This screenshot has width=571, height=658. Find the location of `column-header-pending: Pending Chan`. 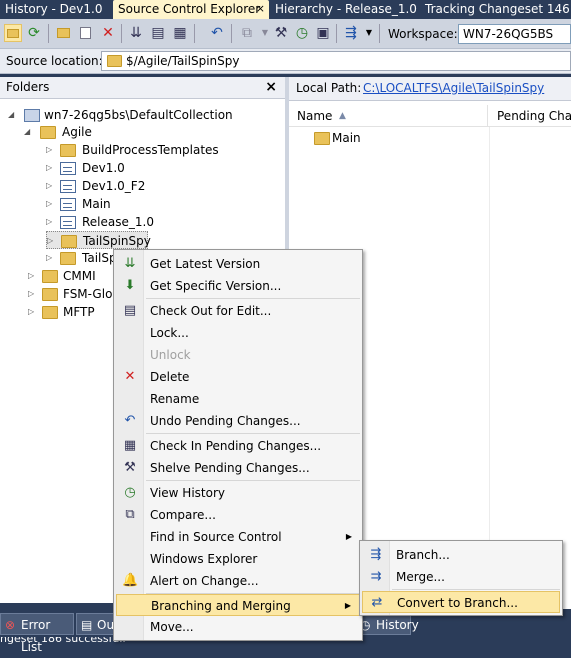

column-header-pending: Pending Chan is located at coordinates (530, 116).